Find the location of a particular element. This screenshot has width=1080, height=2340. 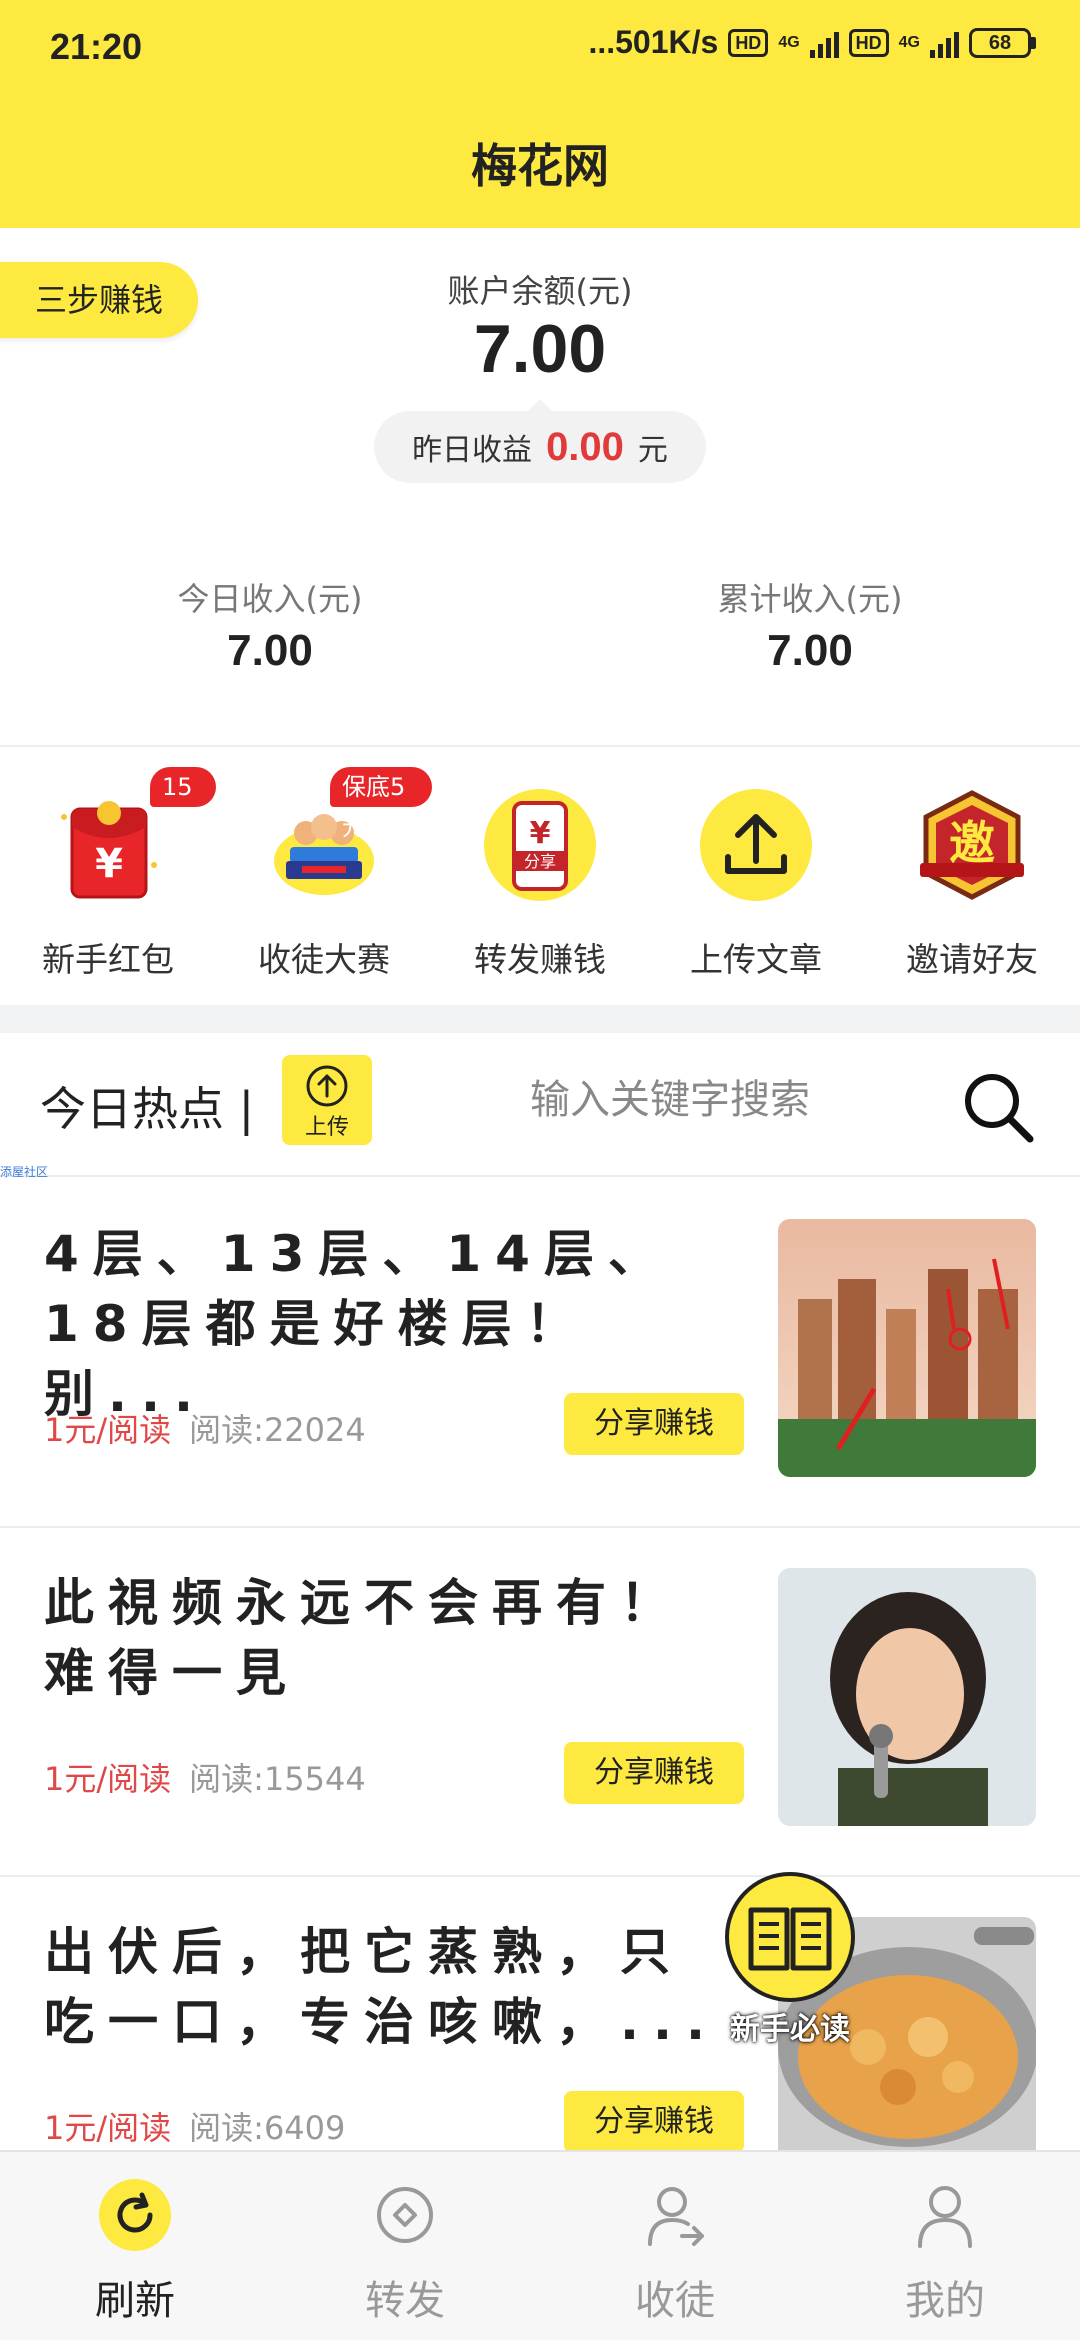

red-envelope-icon: ¥ is located at coordinates (109, 850).